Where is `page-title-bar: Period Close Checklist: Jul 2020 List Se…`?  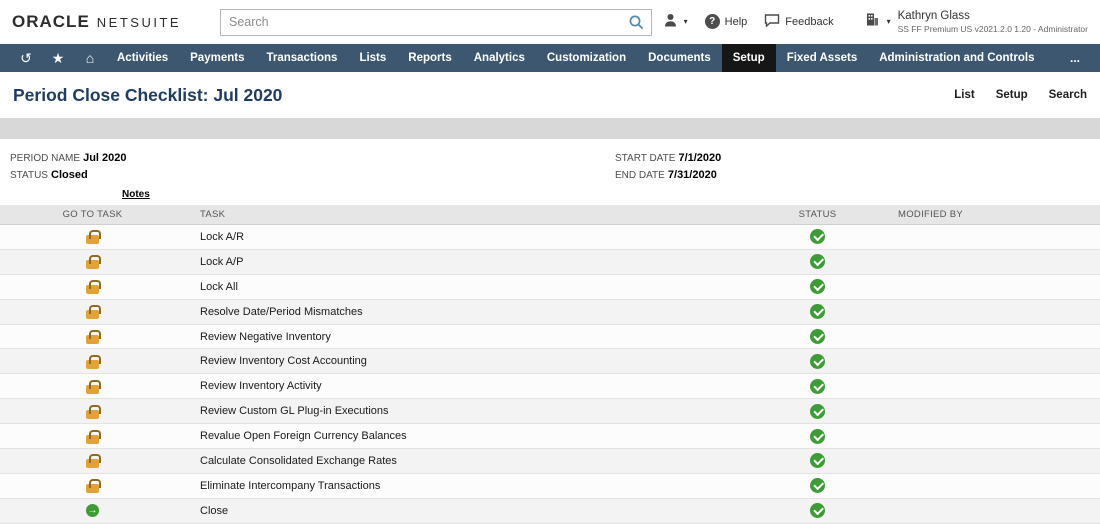
page-title-bar: Period Close Checklist: Jul 2020 List Se… is located at coordinates (550, 95).